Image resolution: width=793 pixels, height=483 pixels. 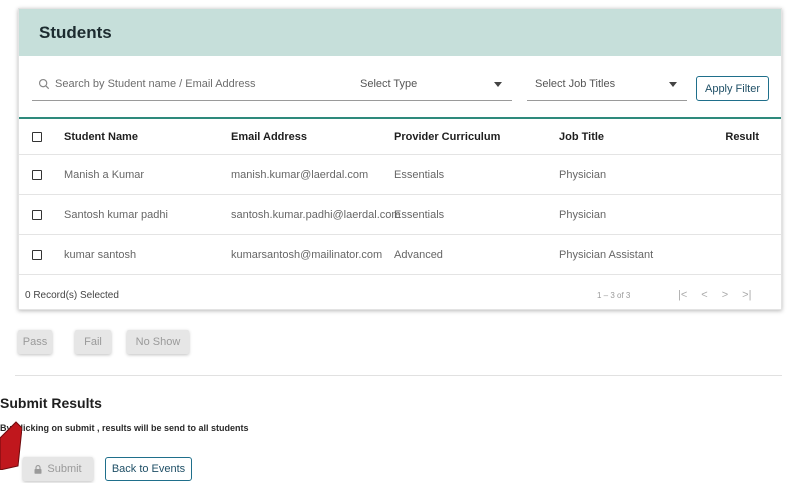 I want to click on column-header-curriculum: Provider Curriculum, so click(x=476, y=137).